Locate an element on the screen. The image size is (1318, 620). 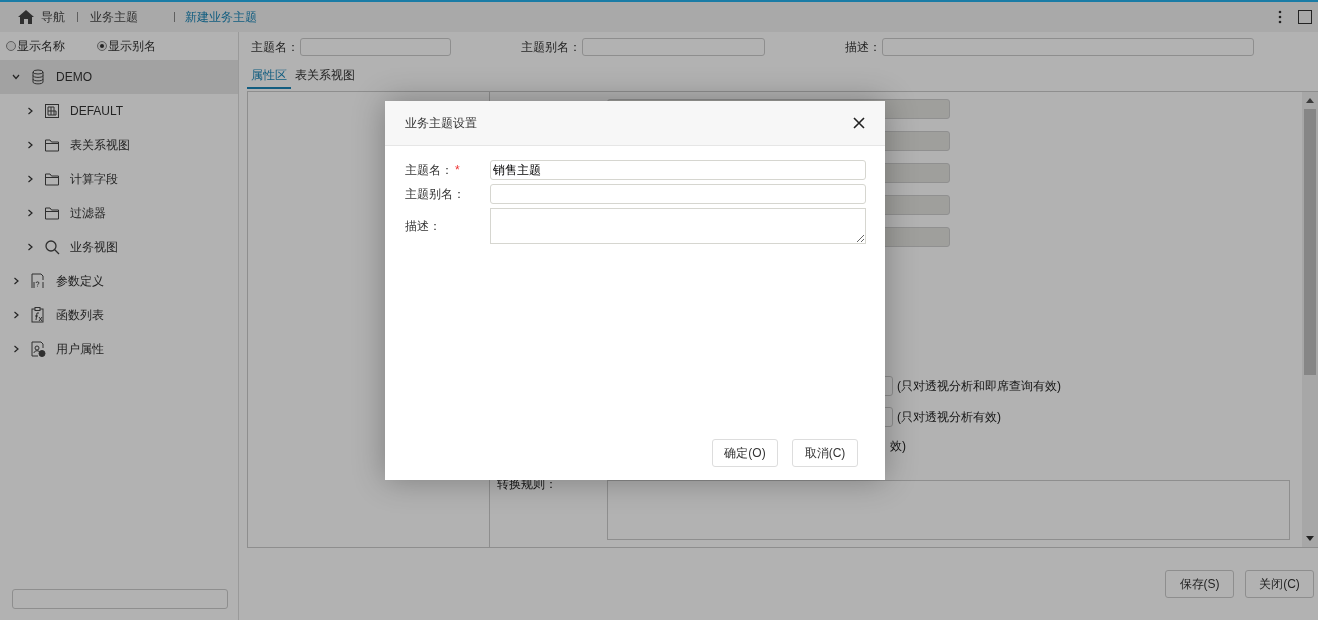
radio-option: 显示名称 is located at coordinates (46, 46).